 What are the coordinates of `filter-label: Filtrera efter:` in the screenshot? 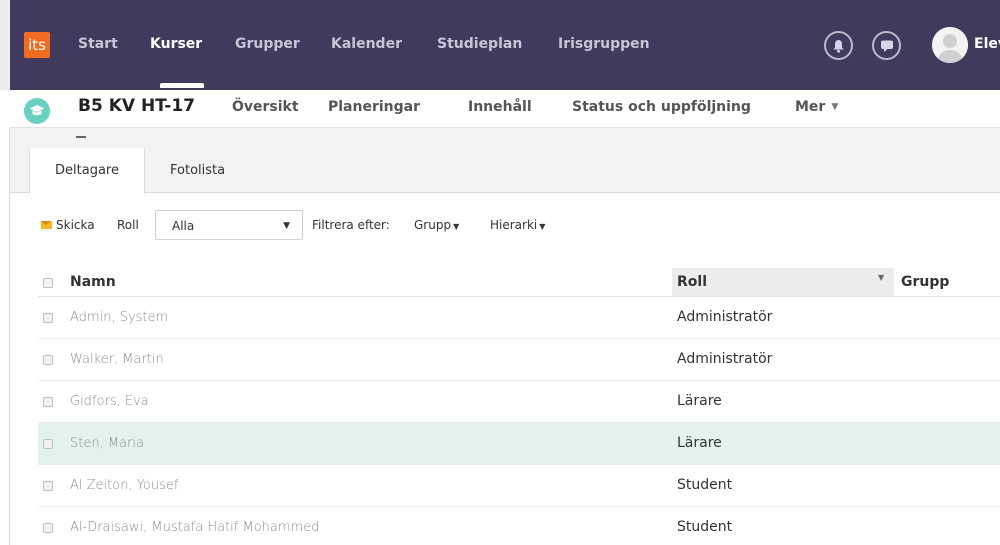 It's located at (351, 225).